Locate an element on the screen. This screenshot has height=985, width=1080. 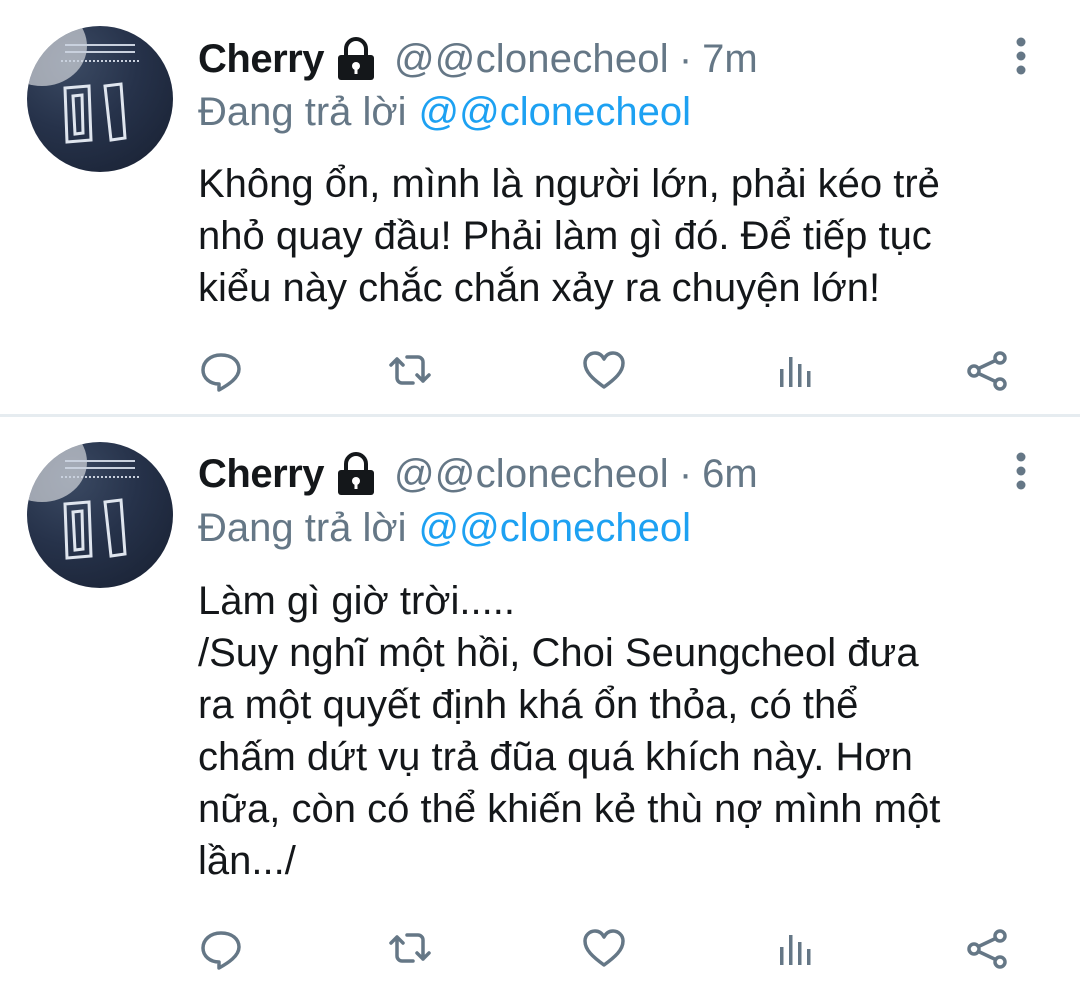
tweet-header: Cherry @@clonecheol · 7m is located at coordinates (478, 59).